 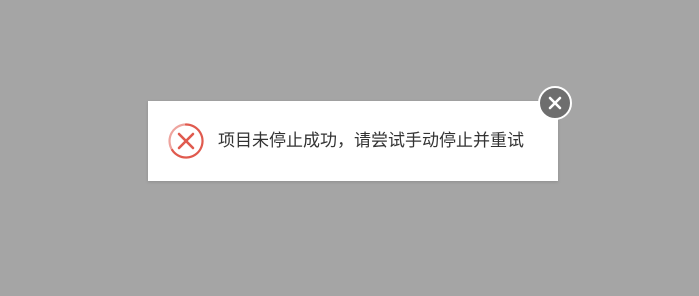 I want to click on close-icon, so click(x=555, y=103).